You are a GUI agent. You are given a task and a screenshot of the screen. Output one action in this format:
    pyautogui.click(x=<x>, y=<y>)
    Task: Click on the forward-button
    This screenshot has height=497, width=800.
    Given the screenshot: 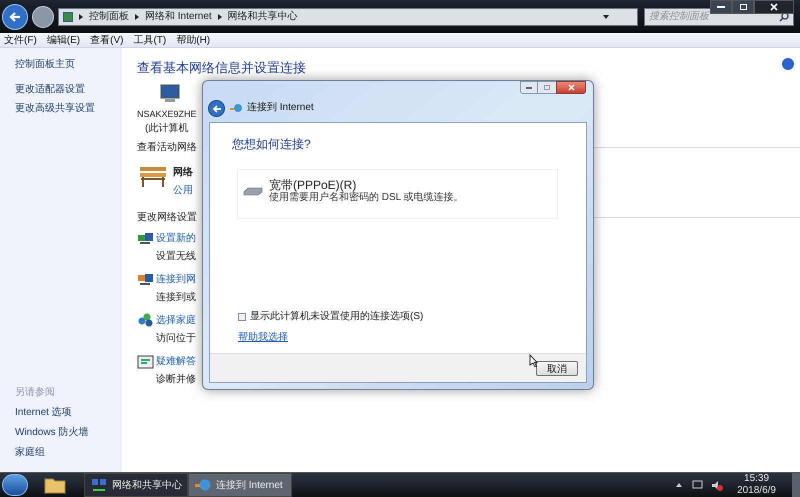 What is the action you would take?
    pyautogui.click(x=43, y=17)
    